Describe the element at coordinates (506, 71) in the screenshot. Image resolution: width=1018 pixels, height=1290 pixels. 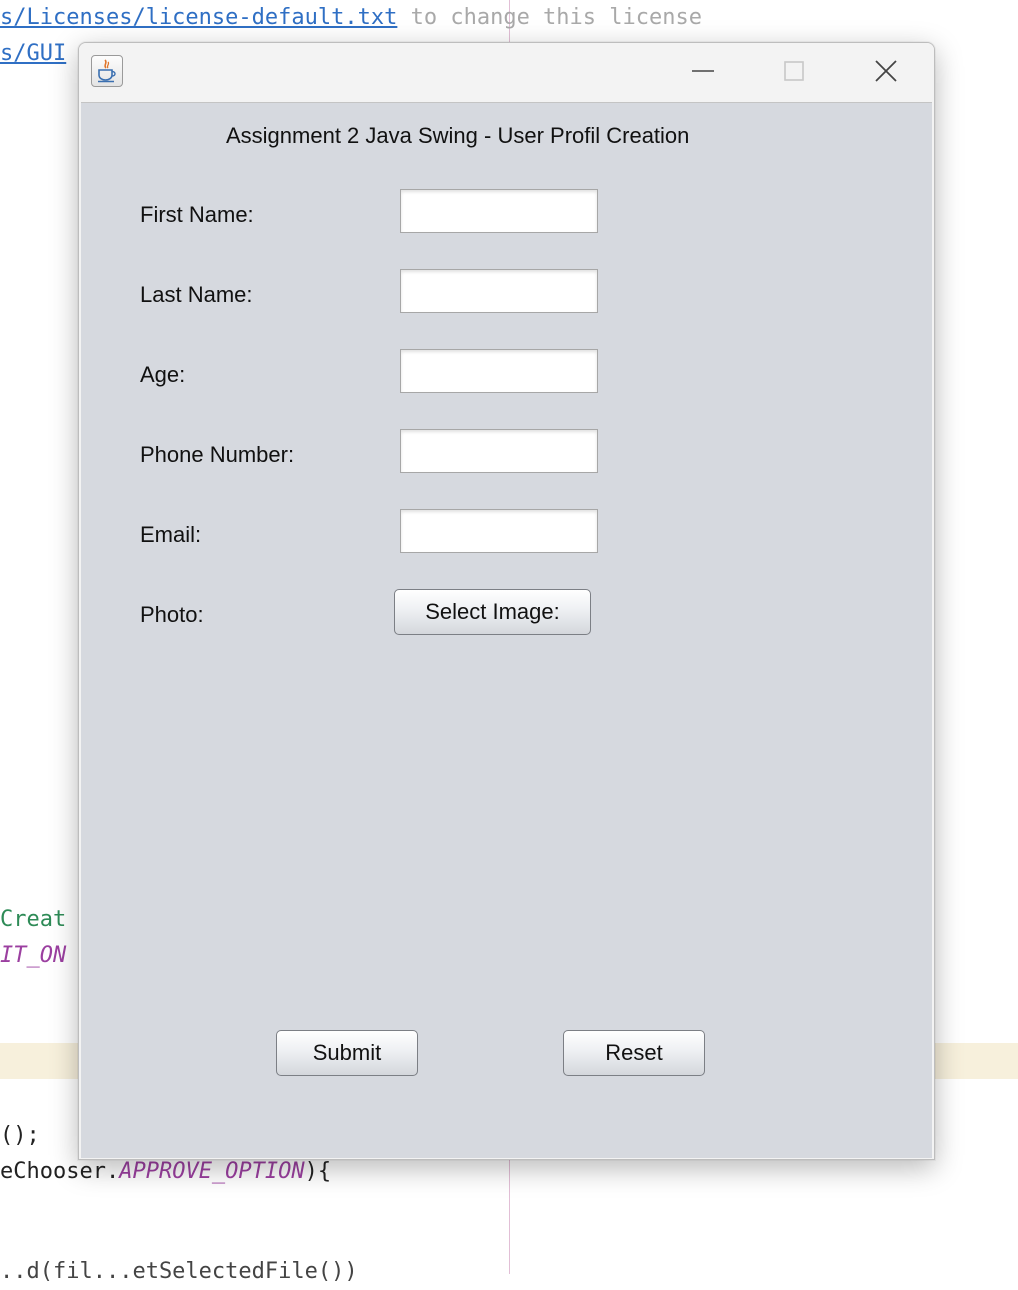
I see `window-titlebar` at that location.